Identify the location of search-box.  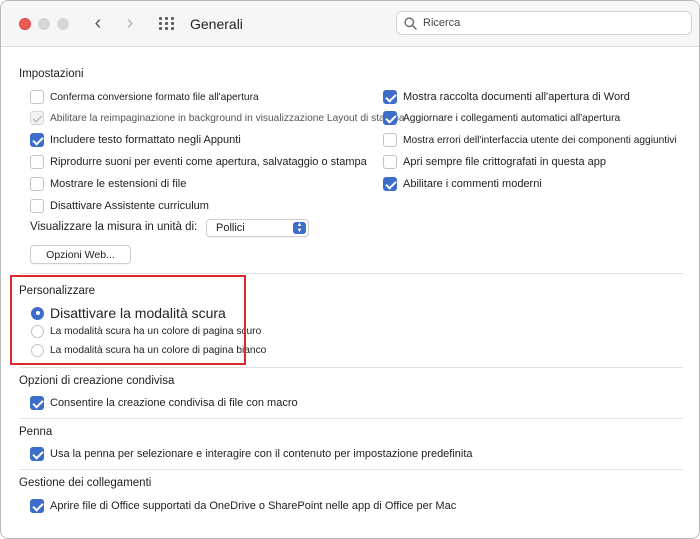
(544, 23).